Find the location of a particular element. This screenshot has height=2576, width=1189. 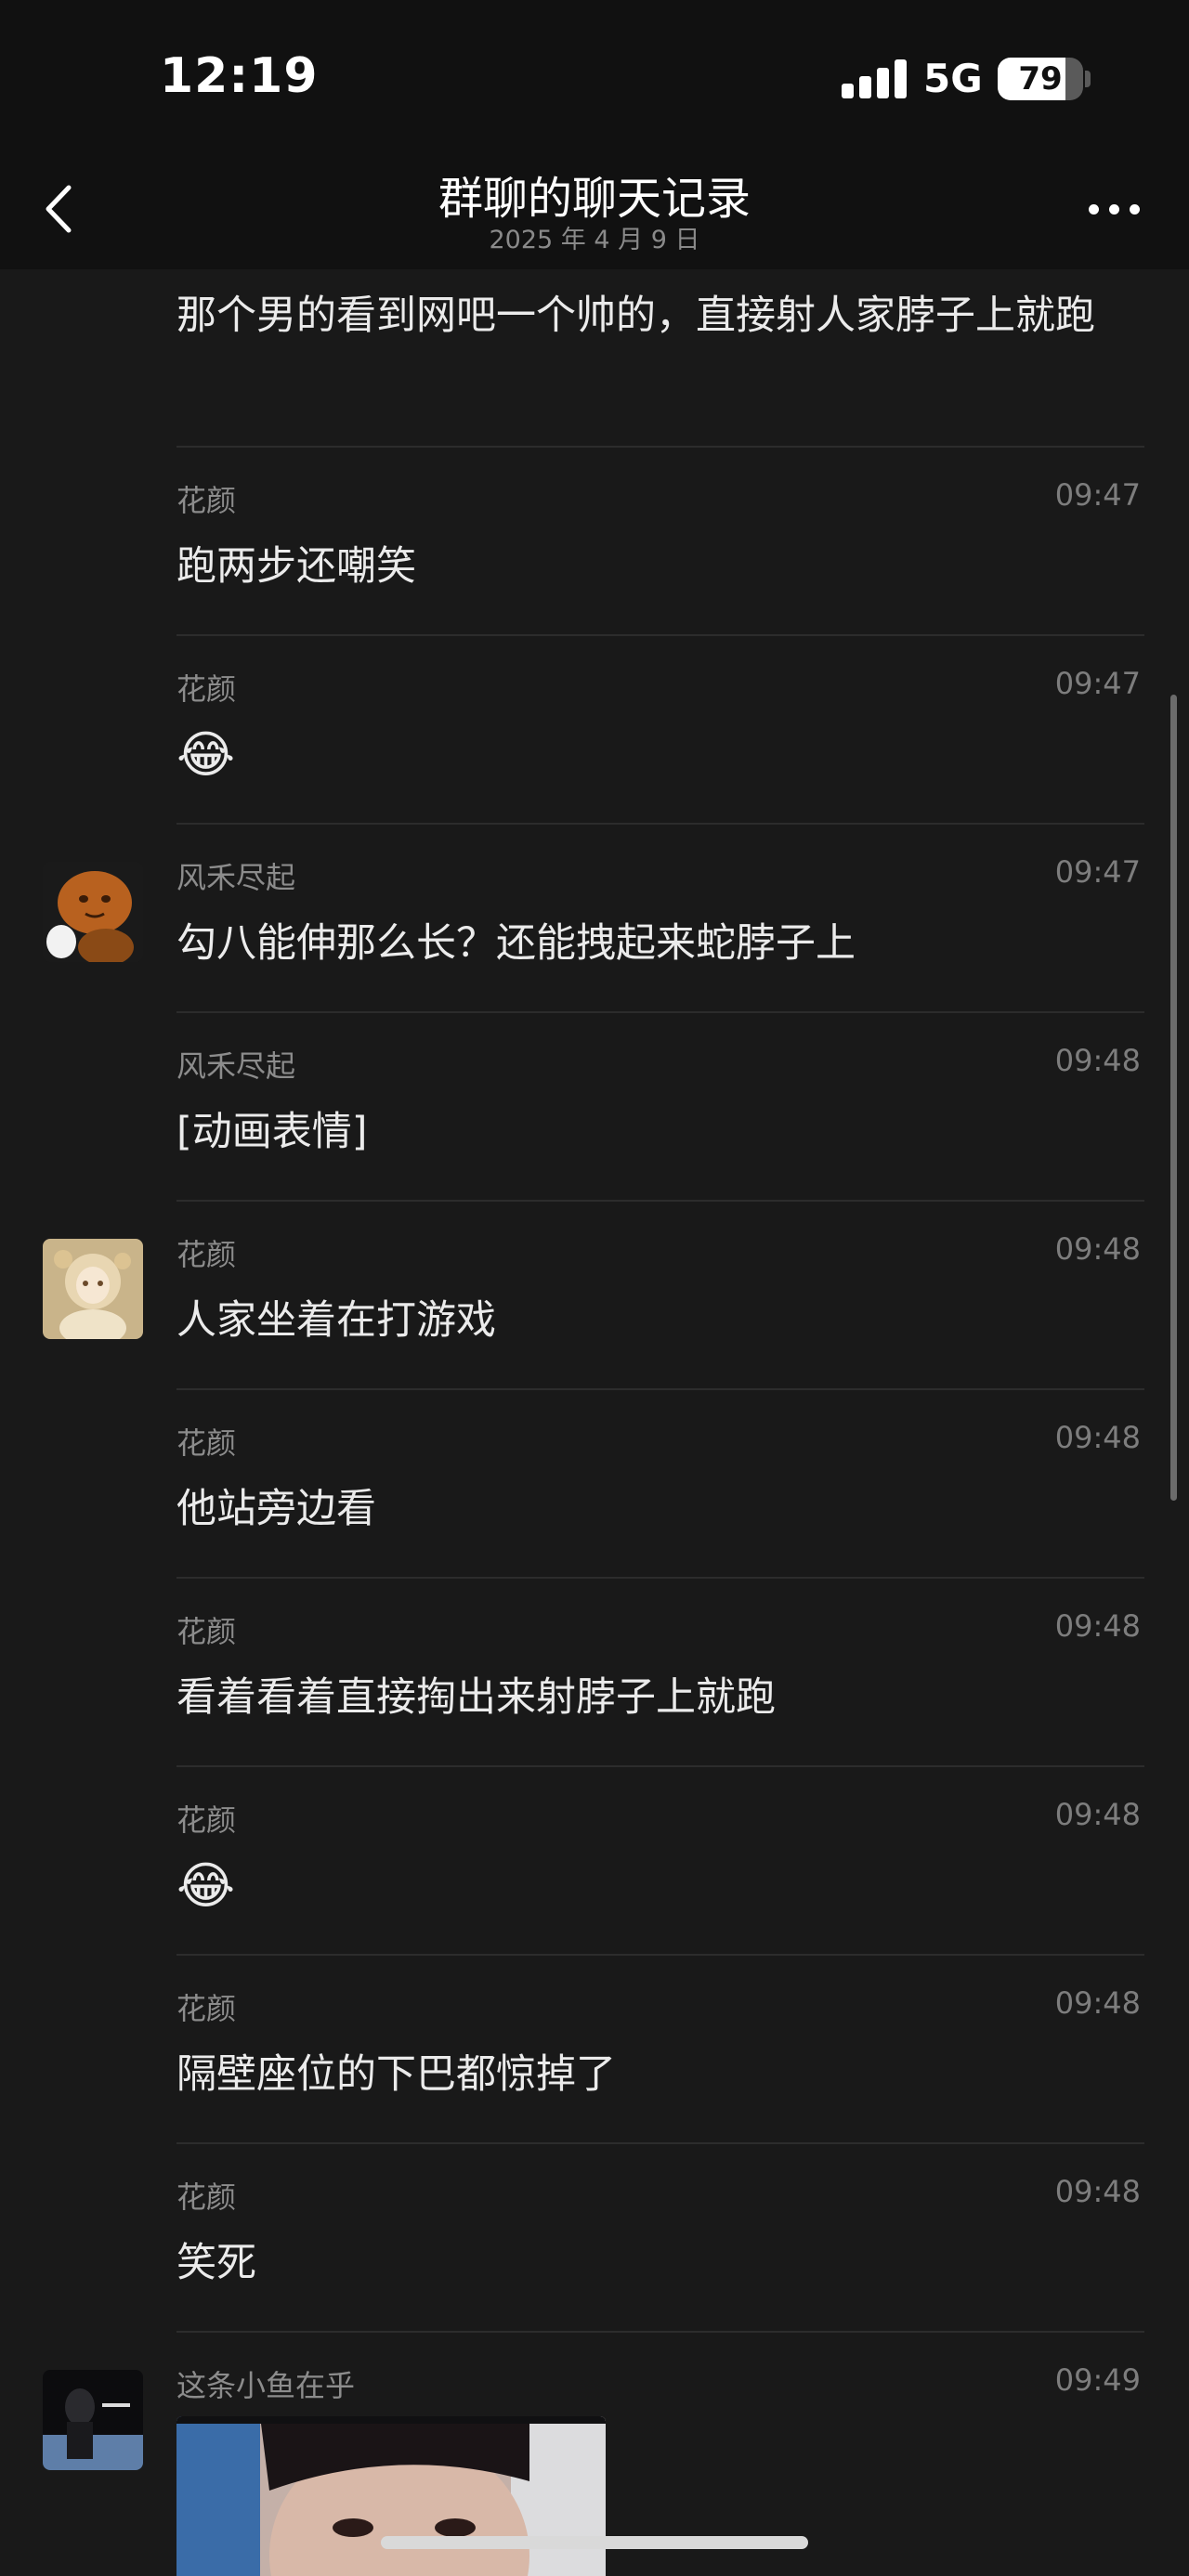

message-text: 跑两步还嘲笑 is located at coordinates (296, 567).